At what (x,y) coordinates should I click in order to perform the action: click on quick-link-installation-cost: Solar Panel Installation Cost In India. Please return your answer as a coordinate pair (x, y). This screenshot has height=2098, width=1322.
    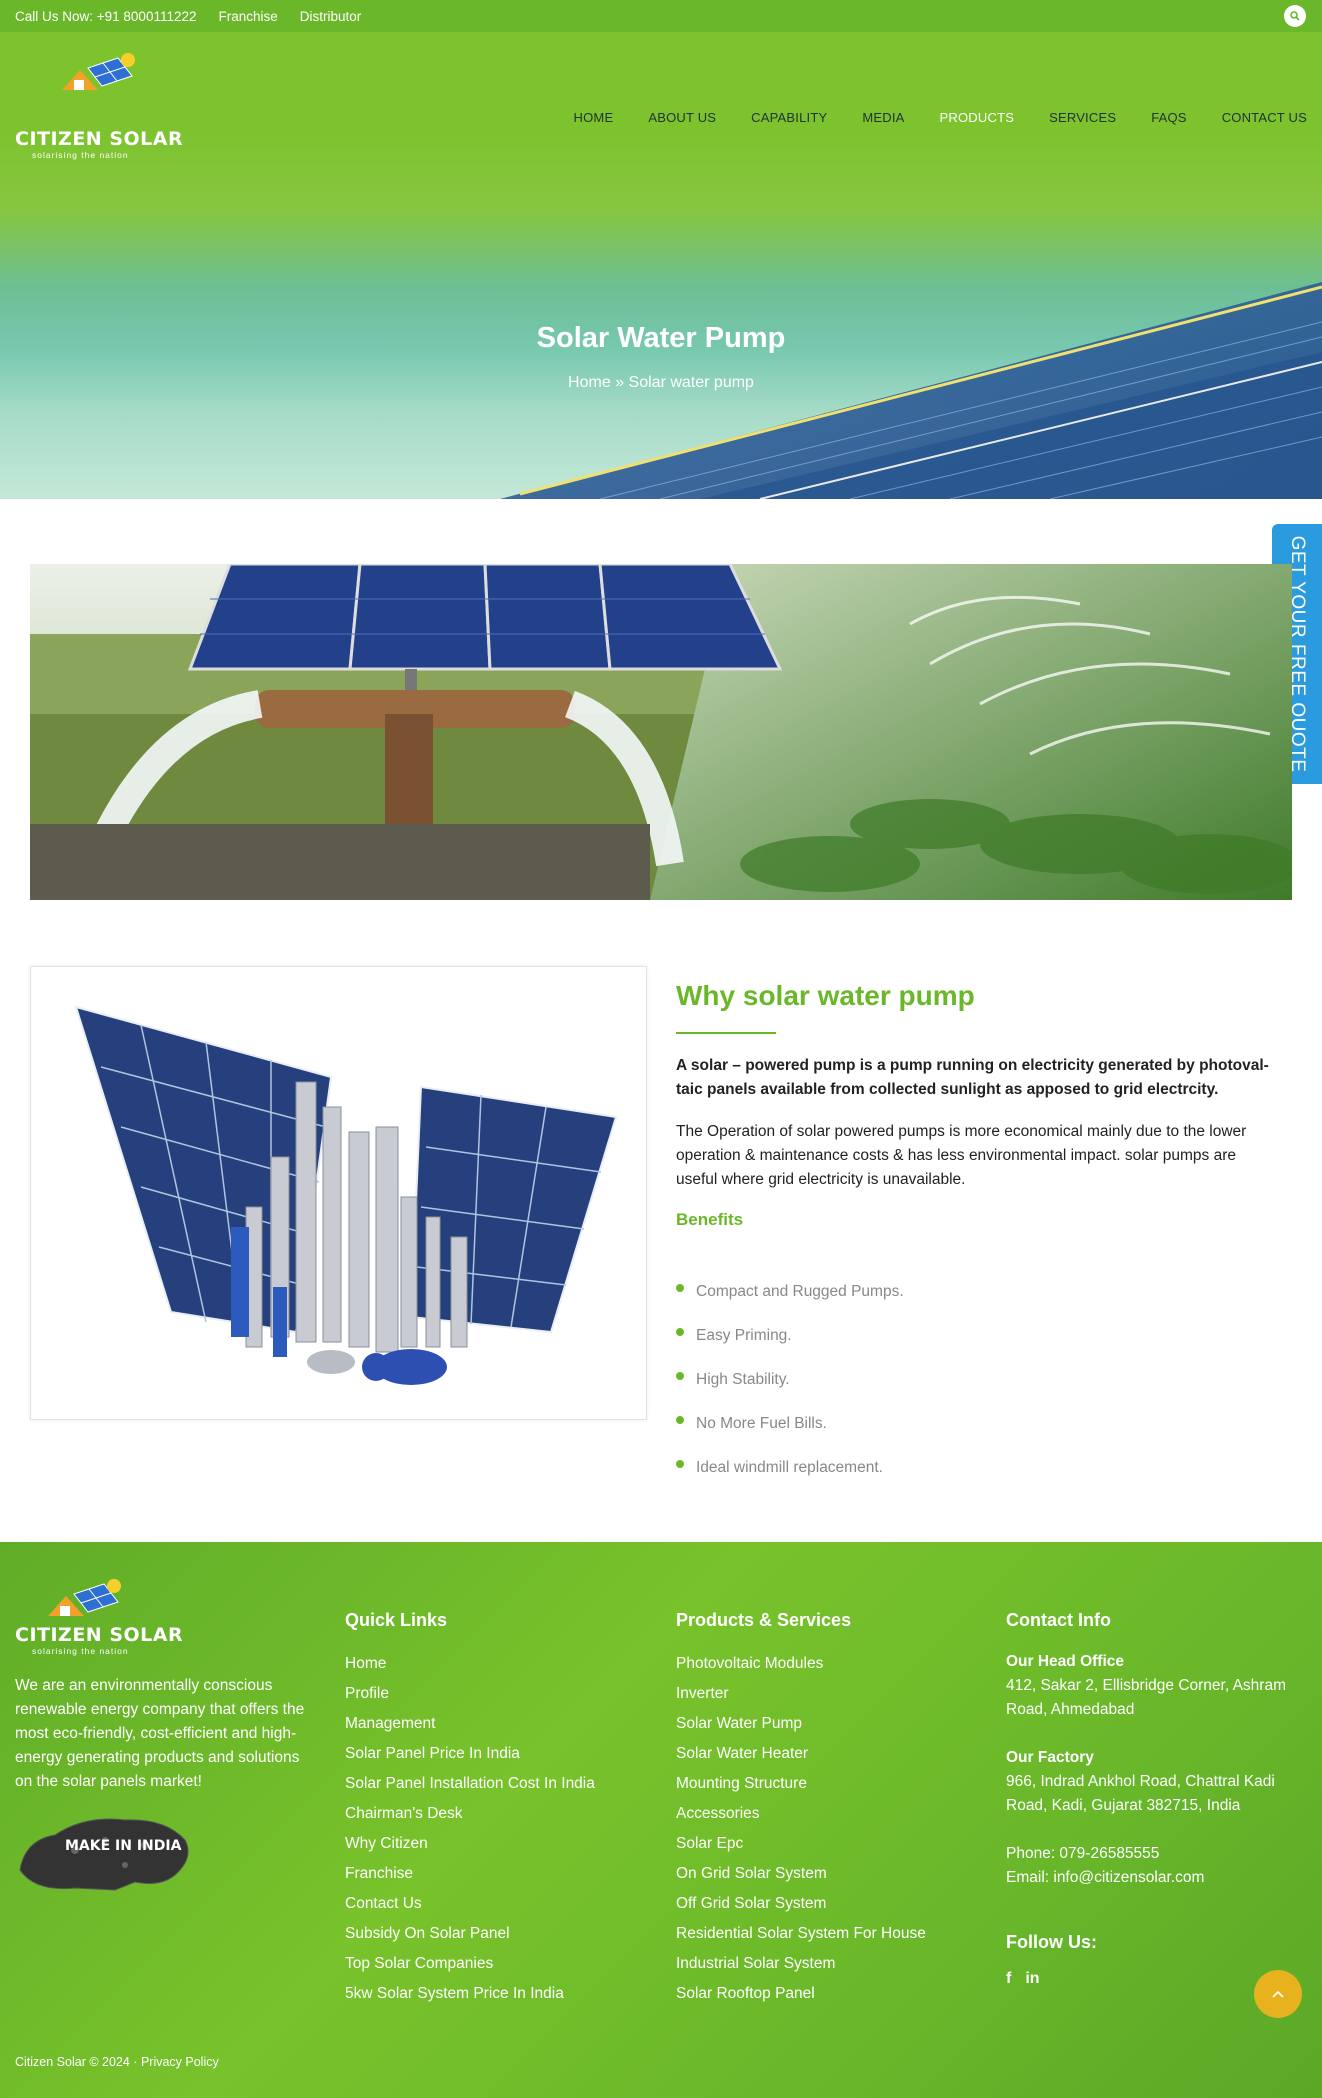
    Looking at the image, I should click on (470, 1787).